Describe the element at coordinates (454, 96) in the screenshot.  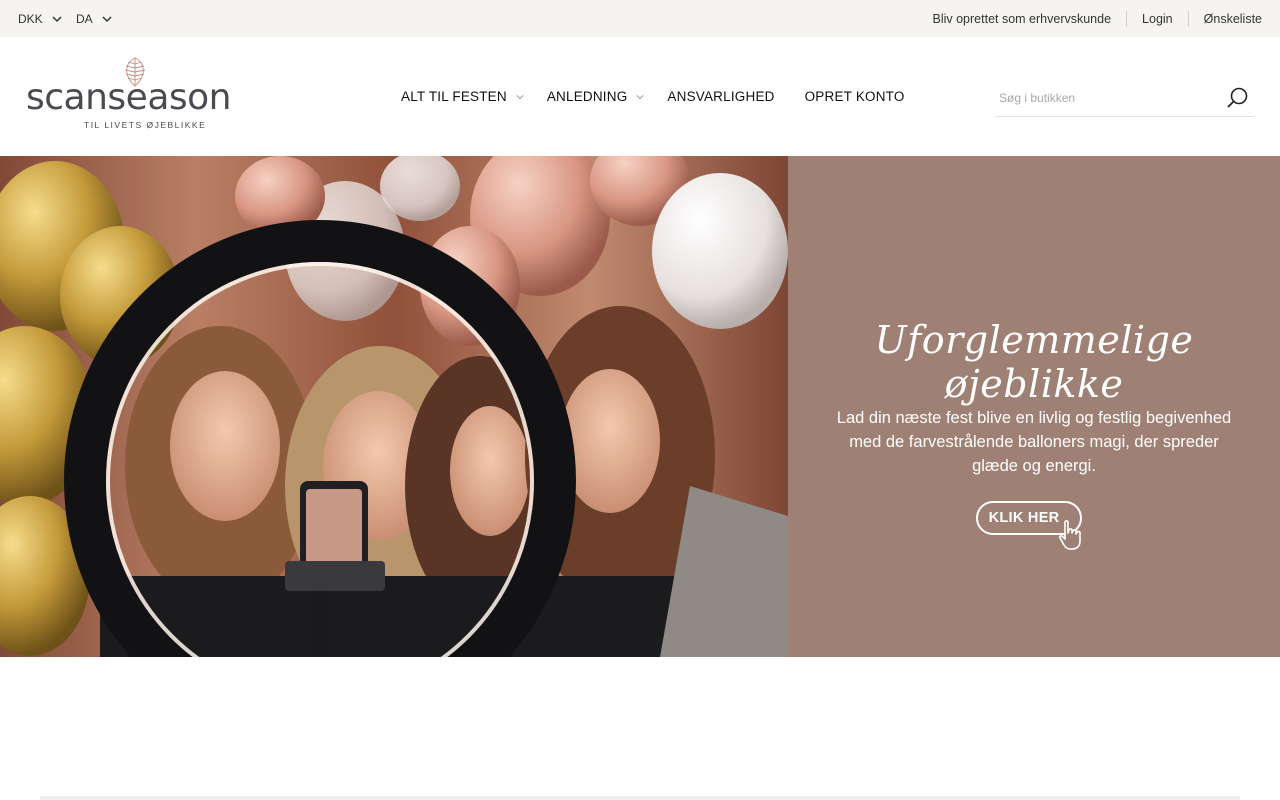
I see `nav-item-label: ALT TIL FESTEN` at that location.